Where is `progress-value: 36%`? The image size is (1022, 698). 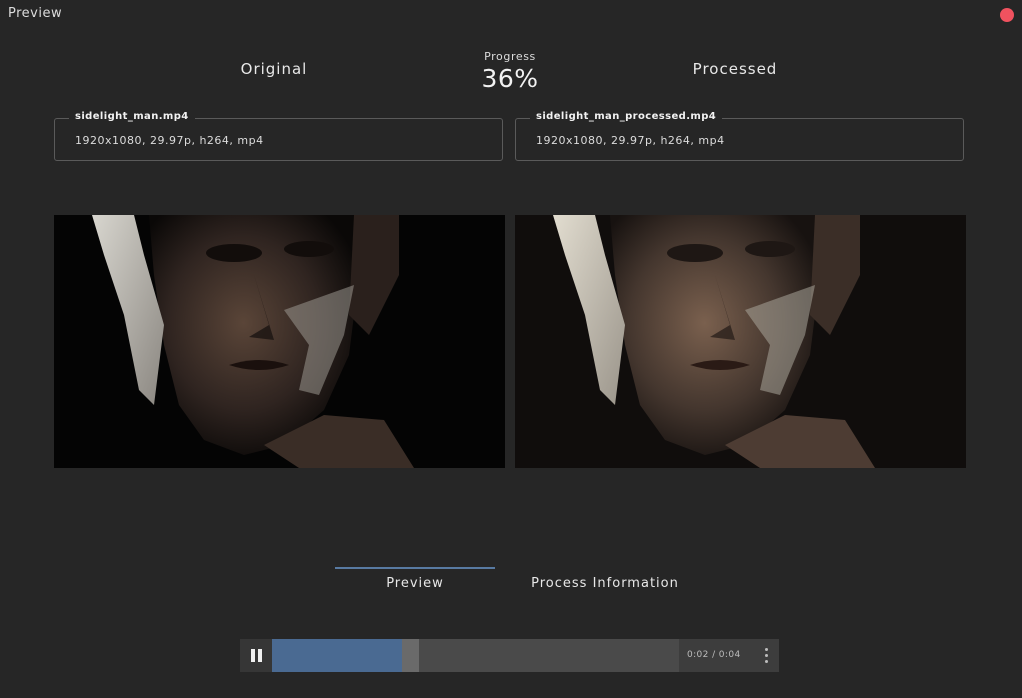
progress-value: 36% is located at coordinates (510, 78).